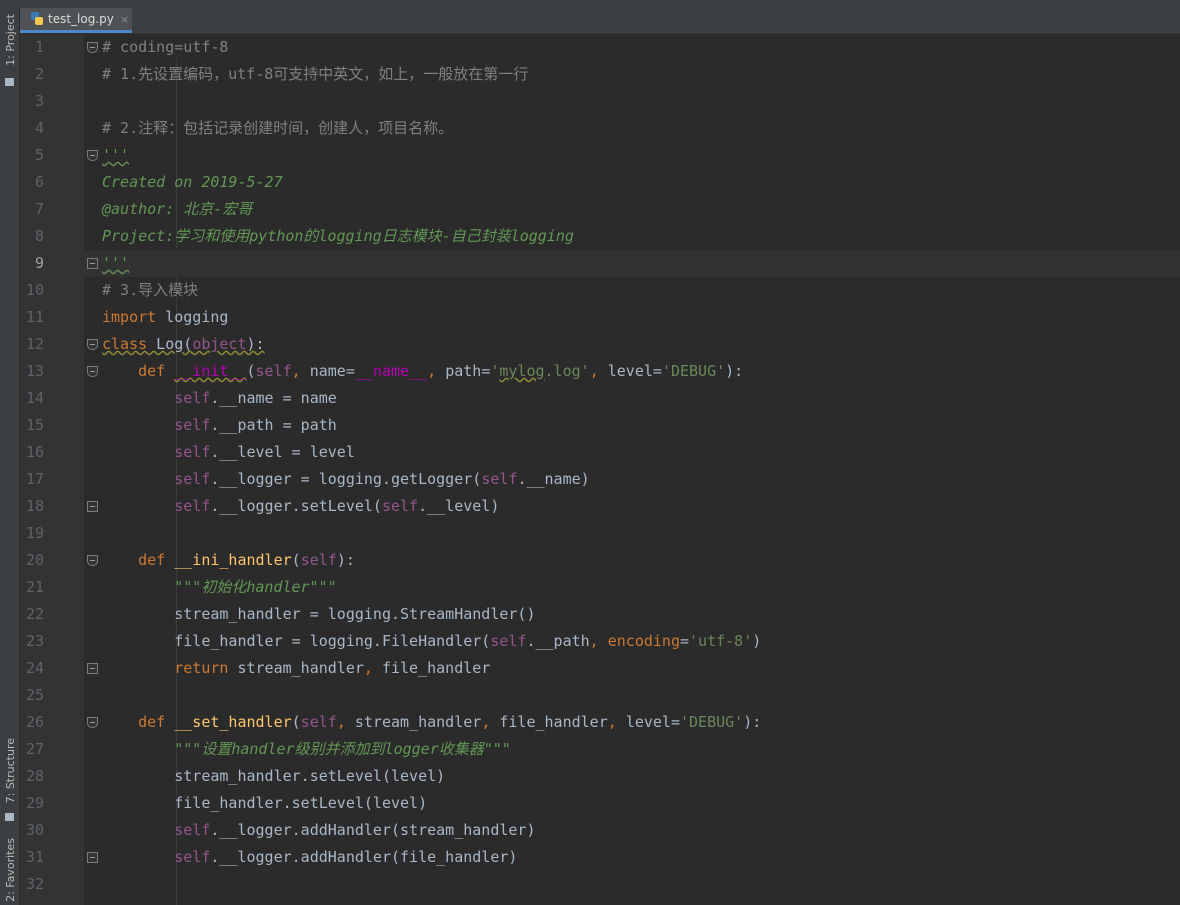 Image resolution: width=1180 pixels, height=905 pixels. What do you see at coordinates (39, 101) in the screenshot?
I see `line-number: 3` at bounding box center [39, 101].